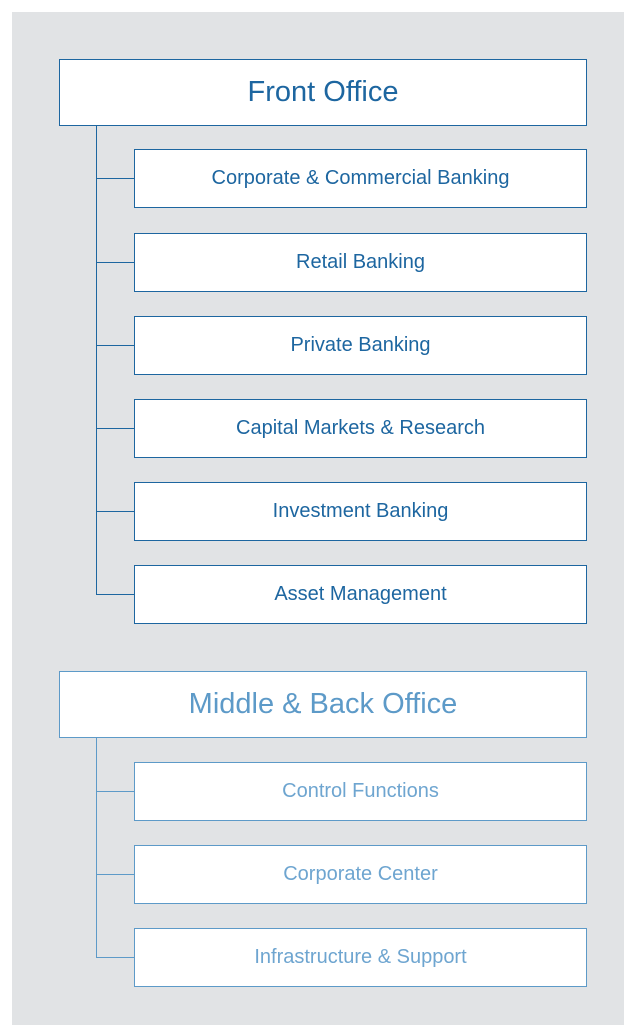  Describe the element at coordinates (96, 848) in the screenshot. I see `middle-back-office-trunk-line` at that location.